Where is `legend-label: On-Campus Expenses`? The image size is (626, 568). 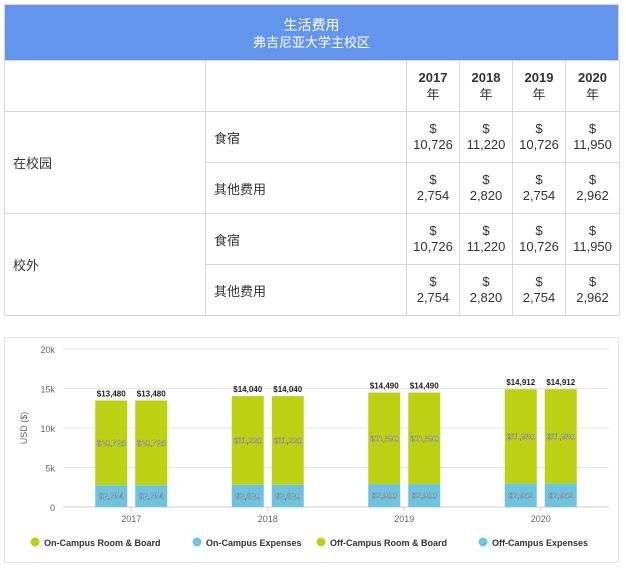 legend-label: On-Campus Expenses is located at coordinates (254, 543).